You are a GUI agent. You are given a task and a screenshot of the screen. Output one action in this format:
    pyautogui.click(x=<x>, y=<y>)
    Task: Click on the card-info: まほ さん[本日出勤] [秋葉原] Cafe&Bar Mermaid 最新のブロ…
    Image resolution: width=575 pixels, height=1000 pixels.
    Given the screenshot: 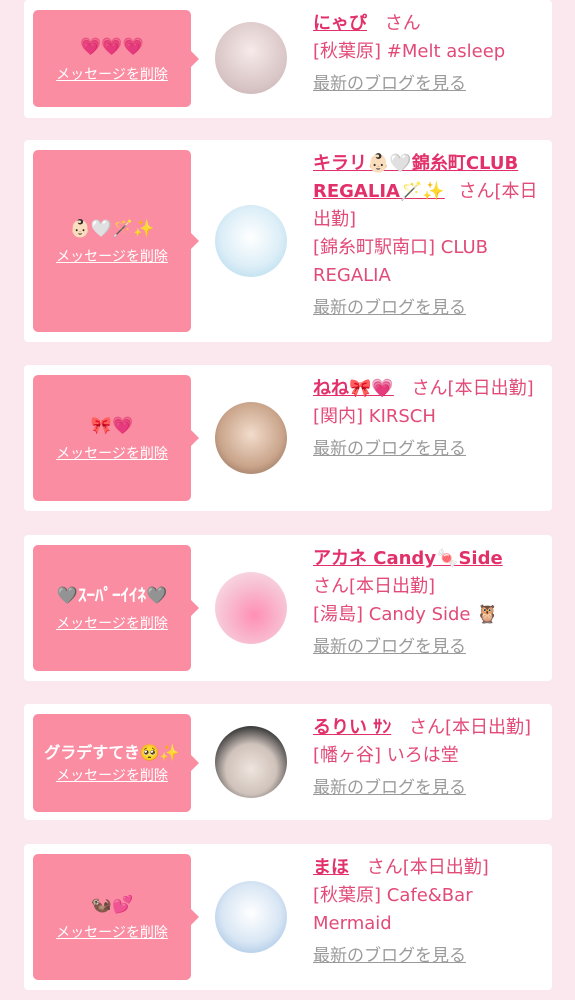 What is the action you would take?
    pyautogui.click(x=429, y=912)
    